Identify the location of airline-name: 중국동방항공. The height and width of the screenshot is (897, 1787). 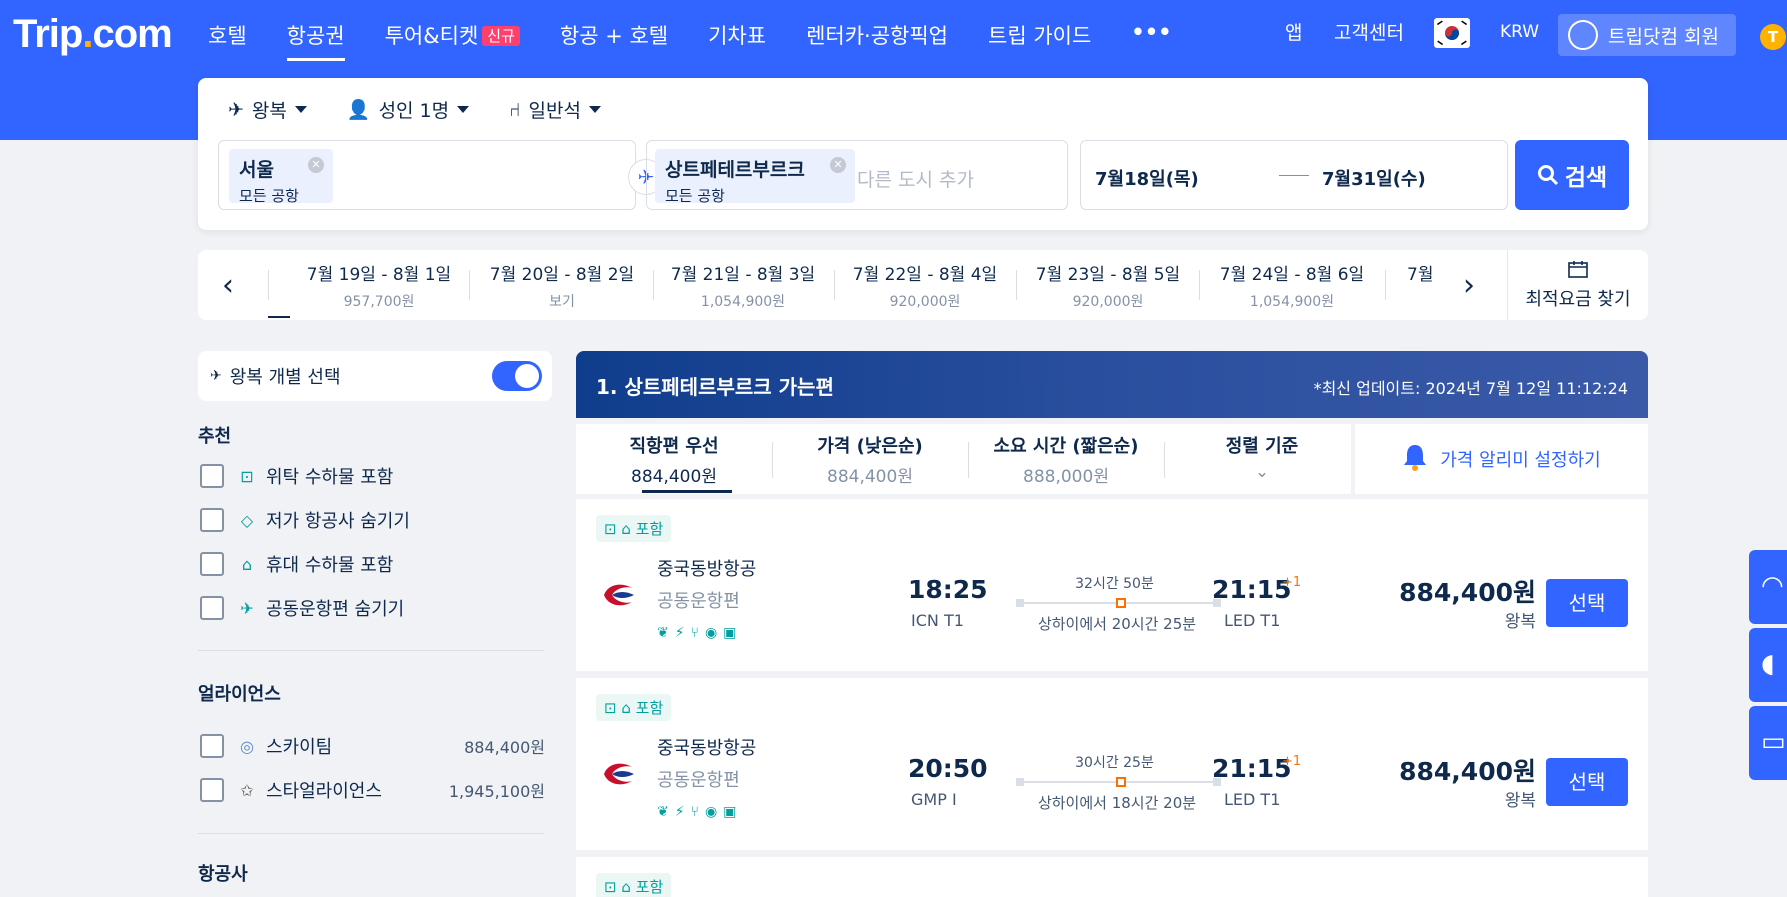
(707, 569).